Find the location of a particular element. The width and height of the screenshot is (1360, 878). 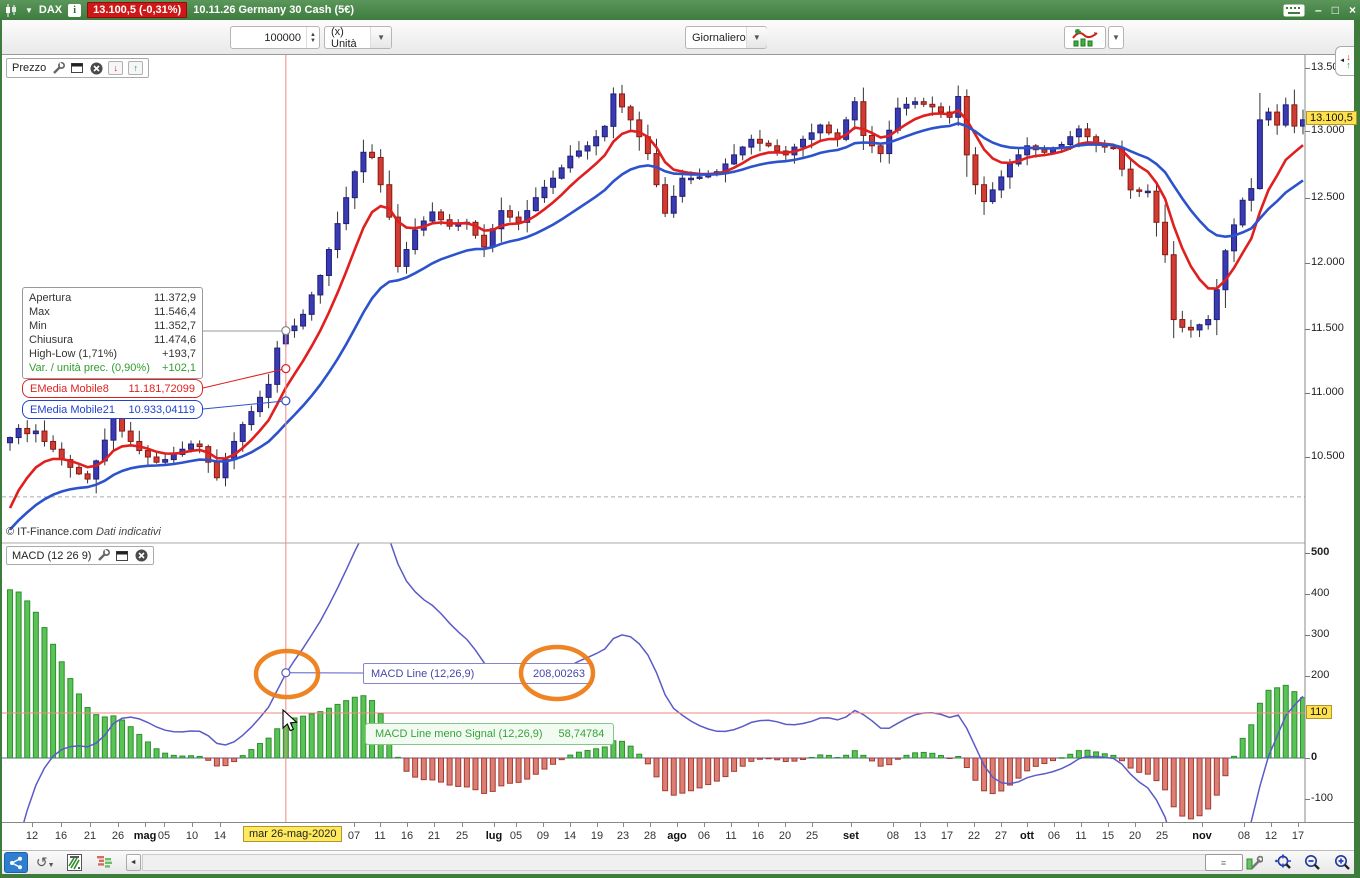

price-pane-header: Prezzo ↓ ↑ is located at coordinates (78, 68).